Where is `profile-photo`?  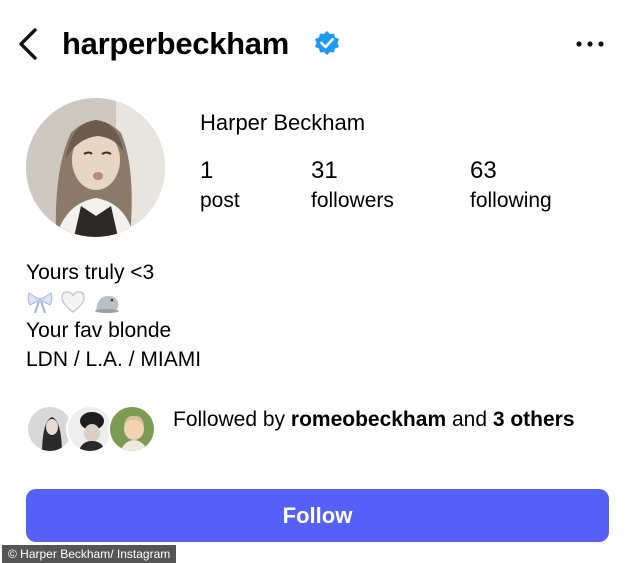
profile-photo is located at coordinates (95, 167).